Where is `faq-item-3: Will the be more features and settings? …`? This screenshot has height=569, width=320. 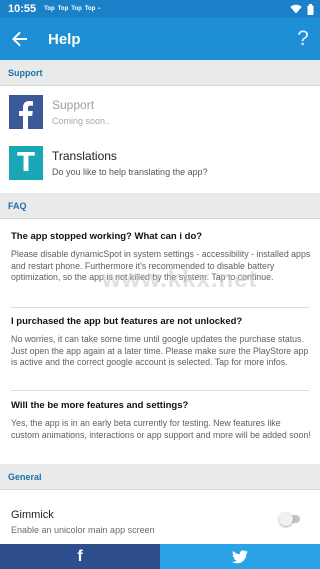 faq-item-3: Will the be more features and settings? … is located at coordinates (161, 420).